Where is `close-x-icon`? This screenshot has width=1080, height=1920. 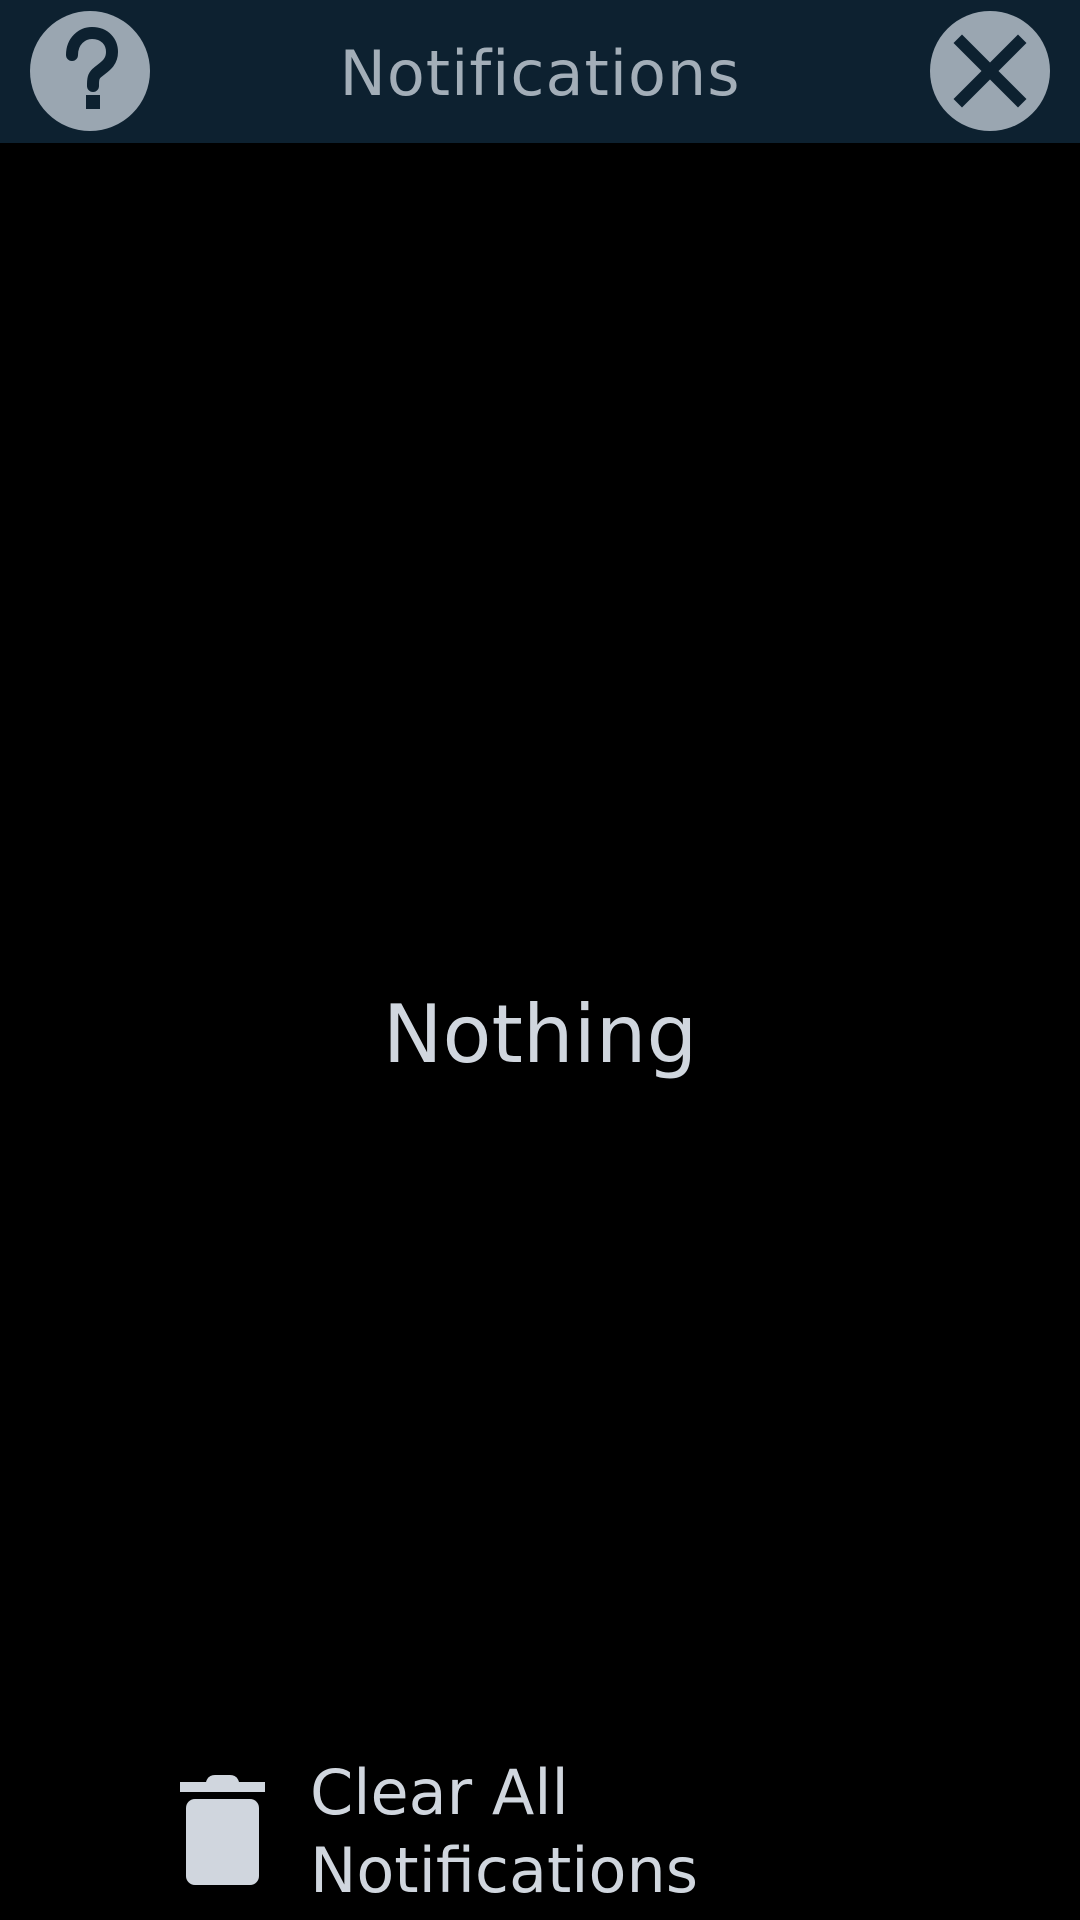
close-x-icon is located at coordinates (990, 71).